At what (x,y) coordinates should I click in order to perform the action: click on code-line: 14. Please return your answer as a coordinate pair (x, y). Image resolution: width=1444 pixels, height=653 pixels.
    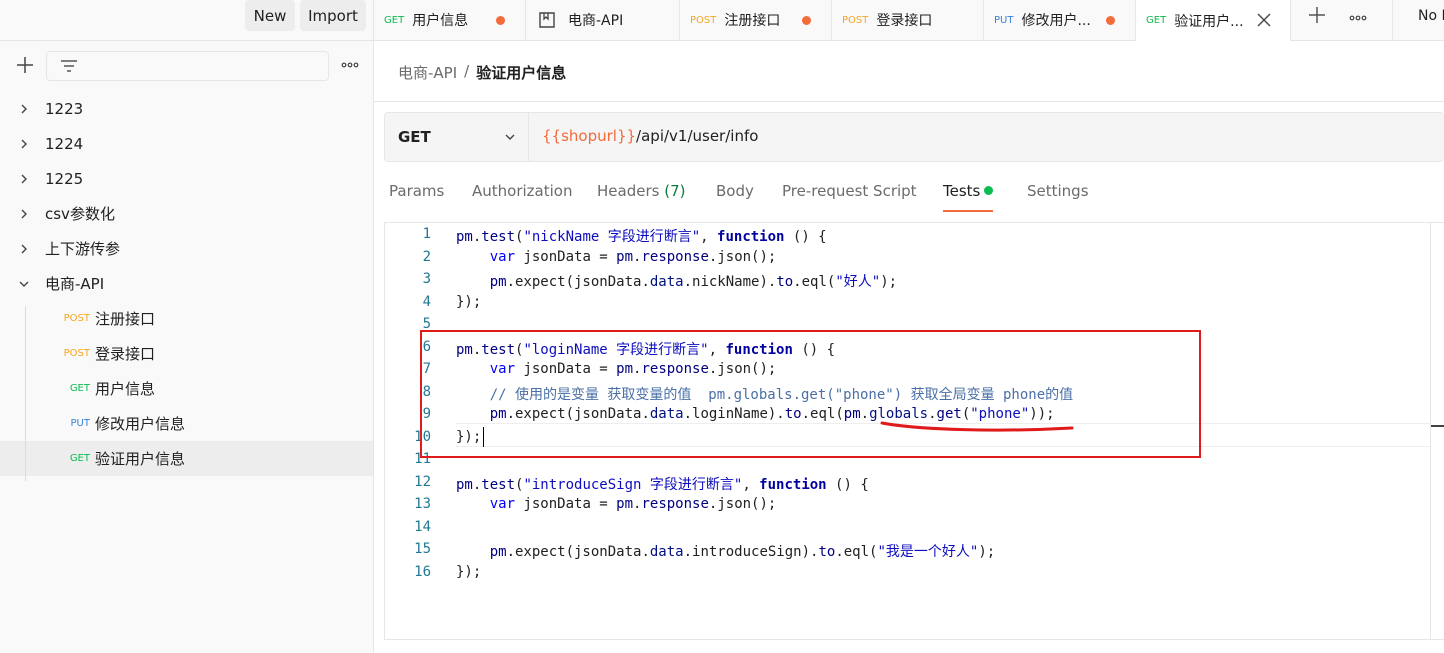
    Looking at the image, I should click on (907, 530).